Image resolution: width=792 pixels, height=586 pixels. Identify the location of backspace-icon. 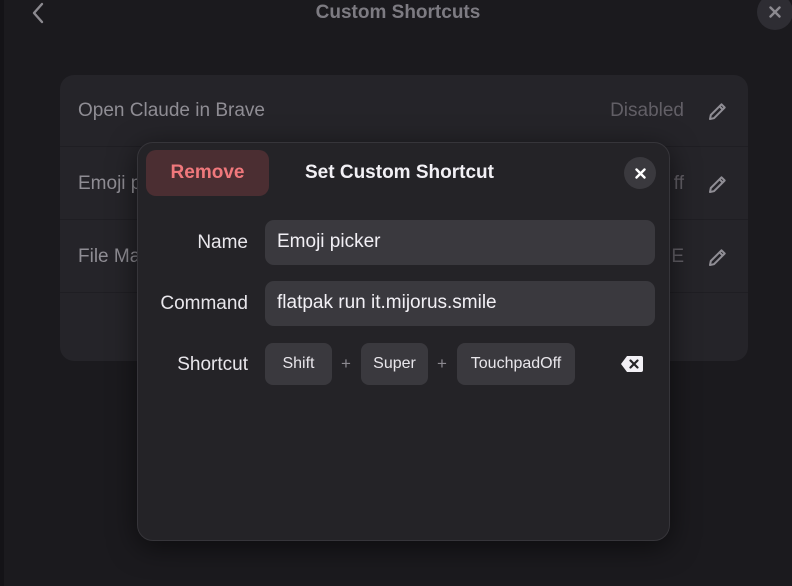
(632, 364).